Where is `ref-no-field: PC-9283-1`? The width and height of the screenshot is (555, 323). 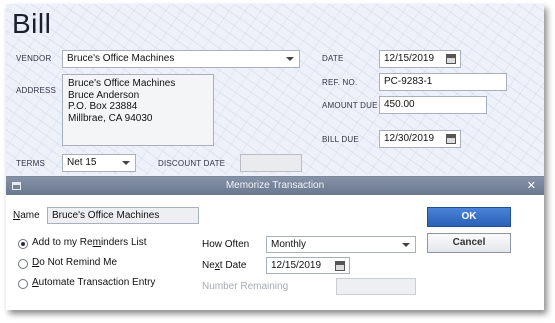
ref-no-field: PC-9283-1 is located at coordinates (443, 82).